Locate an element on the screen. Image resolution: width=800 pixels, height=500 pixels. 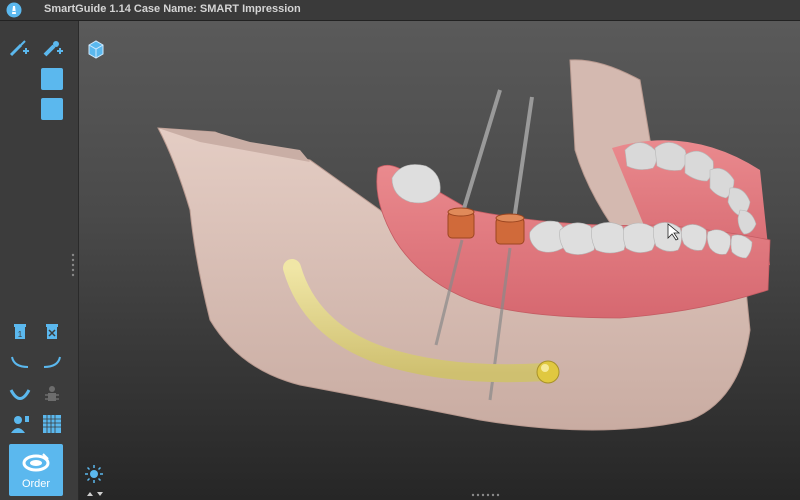
order-label: Order is located at coordinates (36, 484).